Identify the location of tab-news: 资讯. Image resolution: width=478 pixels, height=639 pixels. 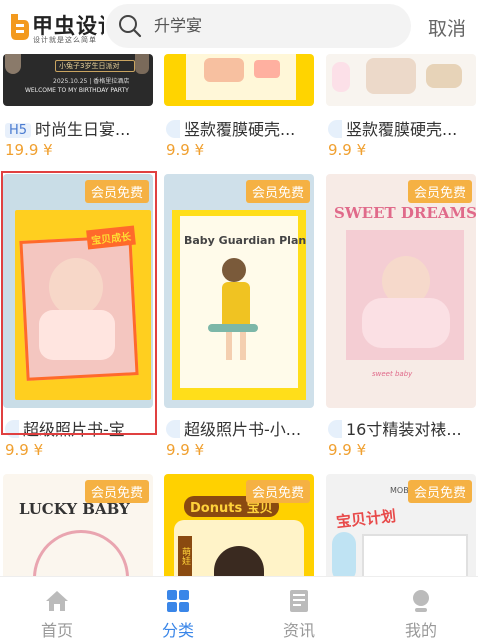
(299, 608).